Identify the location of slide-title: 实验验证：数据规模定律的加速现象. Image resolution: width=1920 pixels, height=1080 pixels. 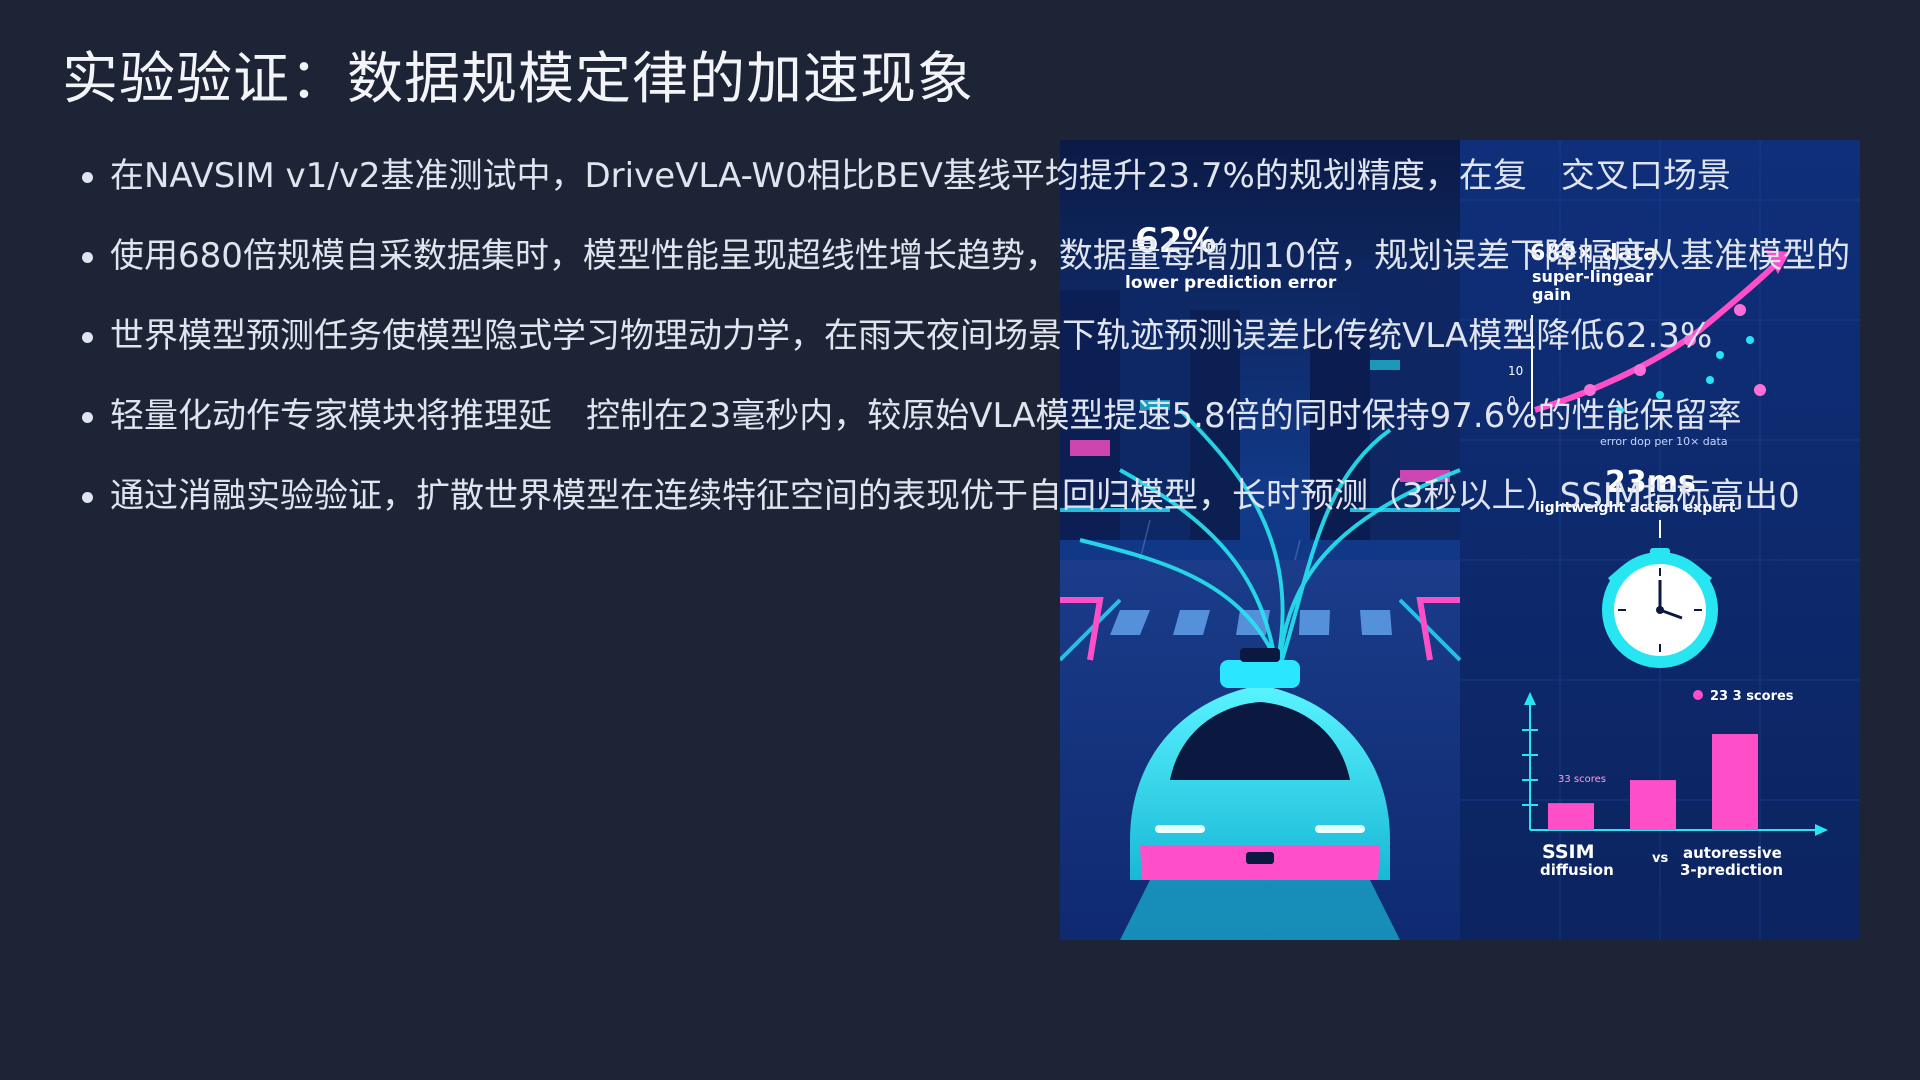
(518, 79).